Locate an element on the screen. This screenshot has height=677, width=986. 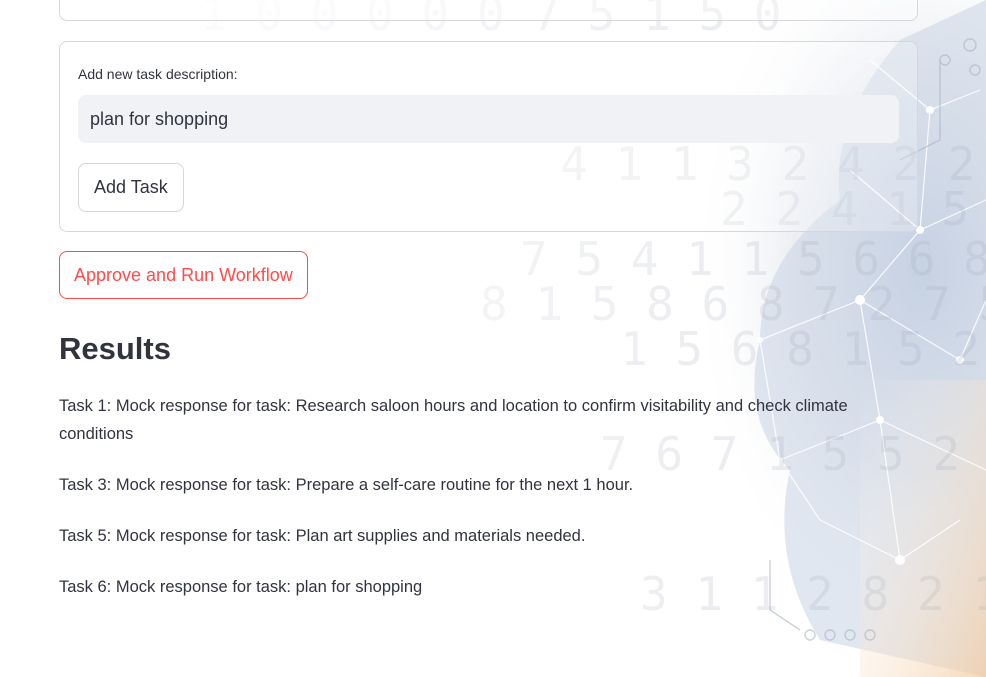
previous-card-bottom-edge is located at coordinates (488, 10).